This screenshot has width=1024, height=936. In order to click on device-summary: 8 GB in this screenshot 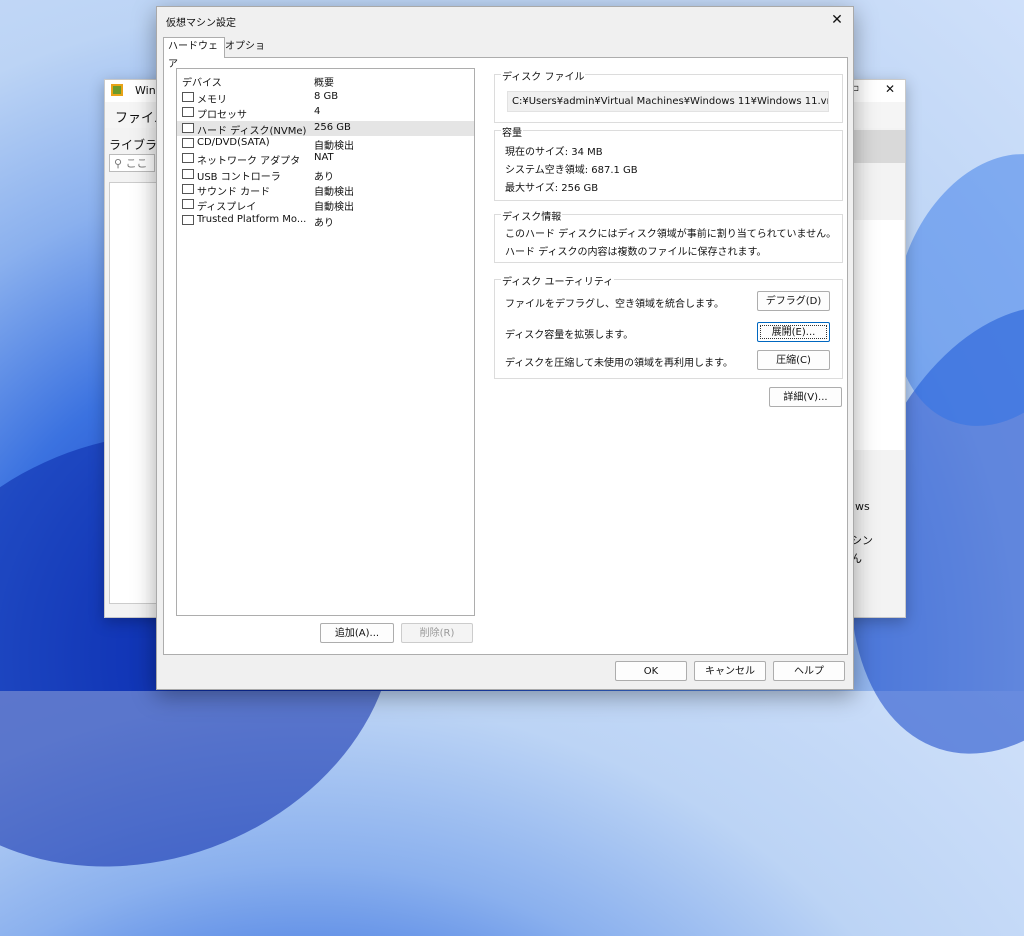, I will do `click(326, 96)`.